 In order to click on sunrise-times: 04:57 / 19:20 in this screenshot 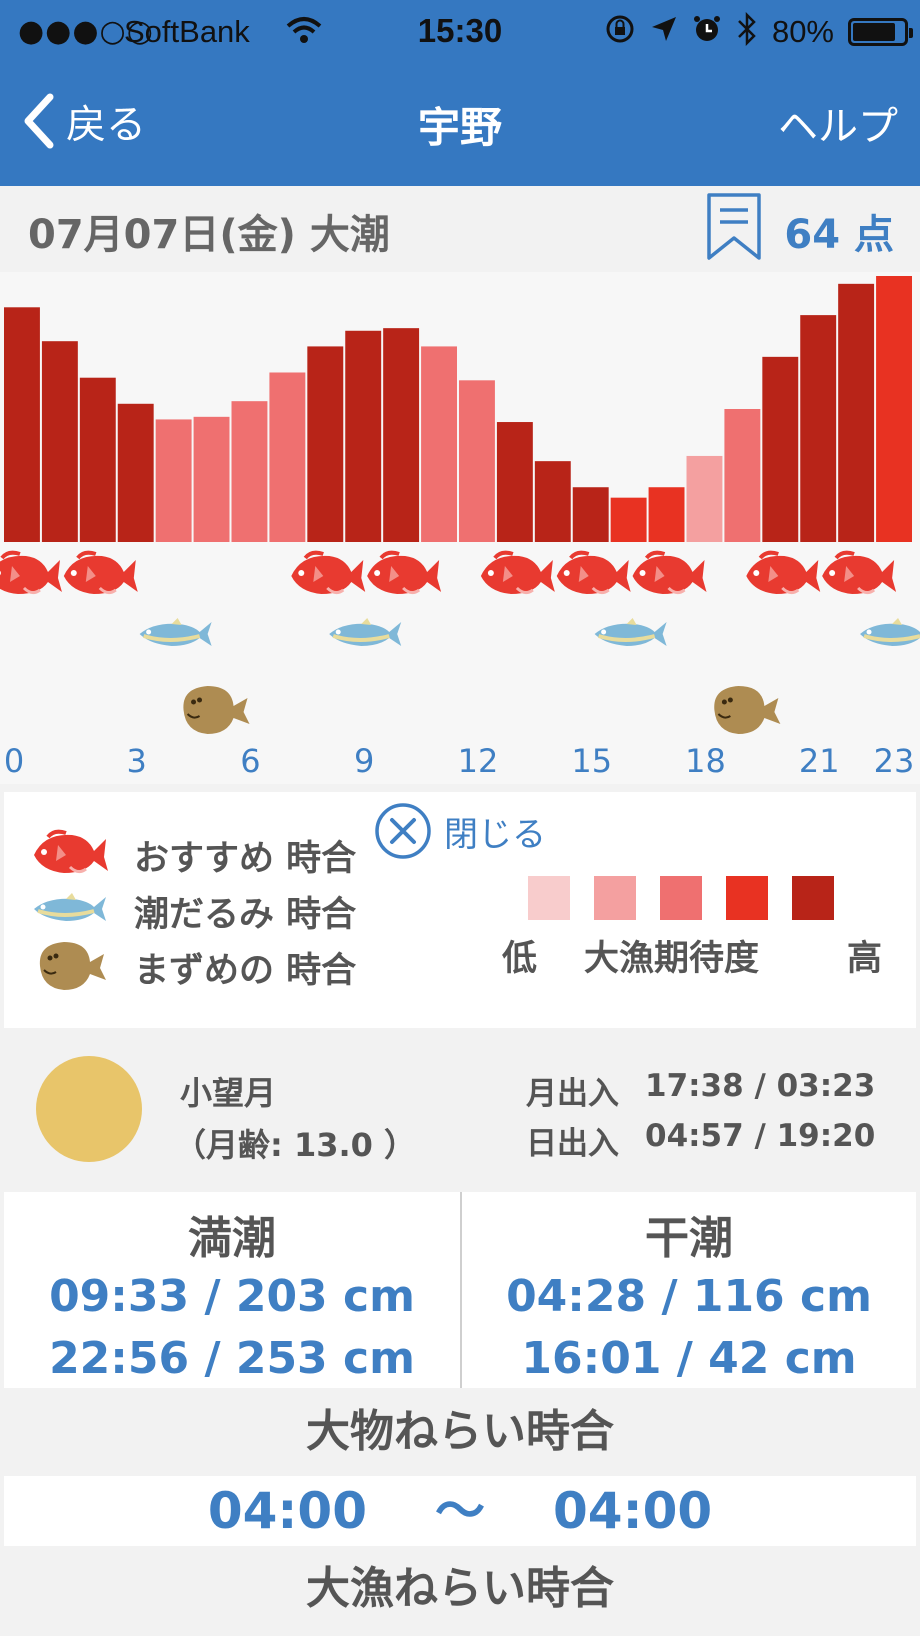, I will do `click(760, 1136)`.